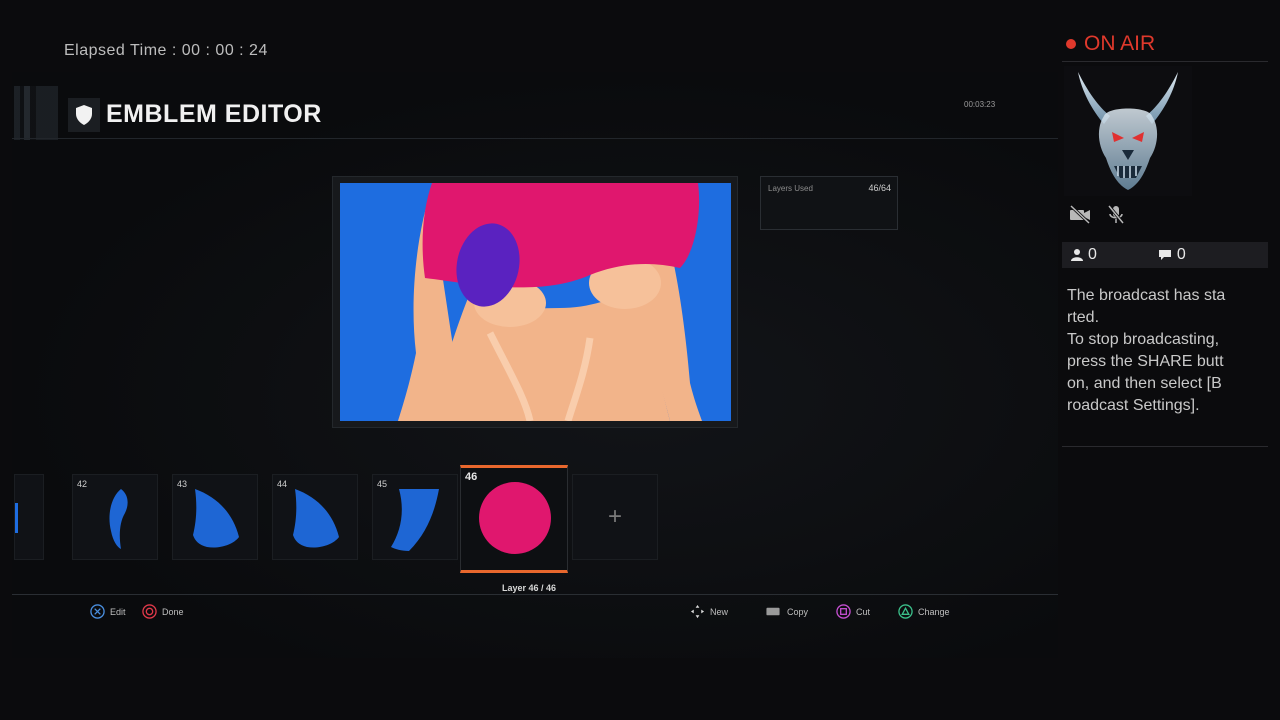 The height and width of the screenshot is (720, 1280). Describe the element at coordinates (16, 518) in the screenshot. I see `layer-shape-partial` at that location.